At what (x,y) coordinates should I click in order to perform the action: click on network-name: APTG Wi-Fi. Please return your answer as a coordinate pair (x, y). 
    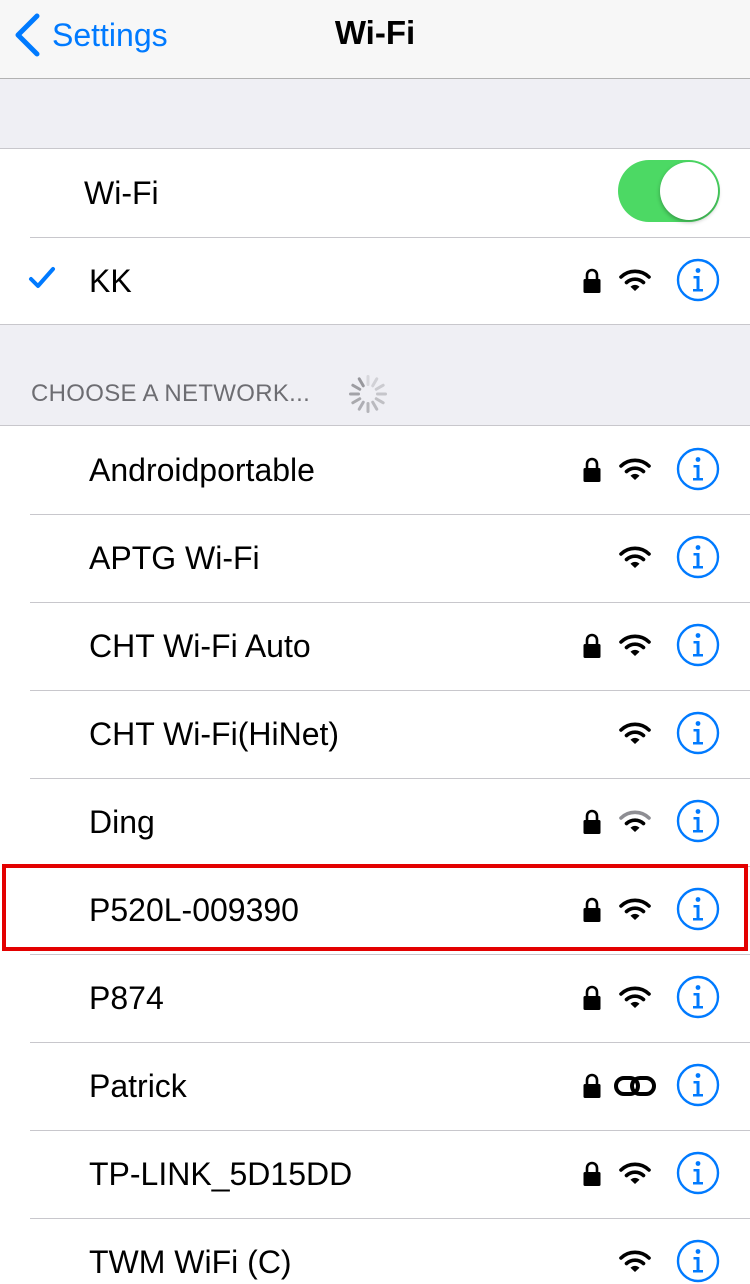
    Looking at the image, I should click on (174, 558).